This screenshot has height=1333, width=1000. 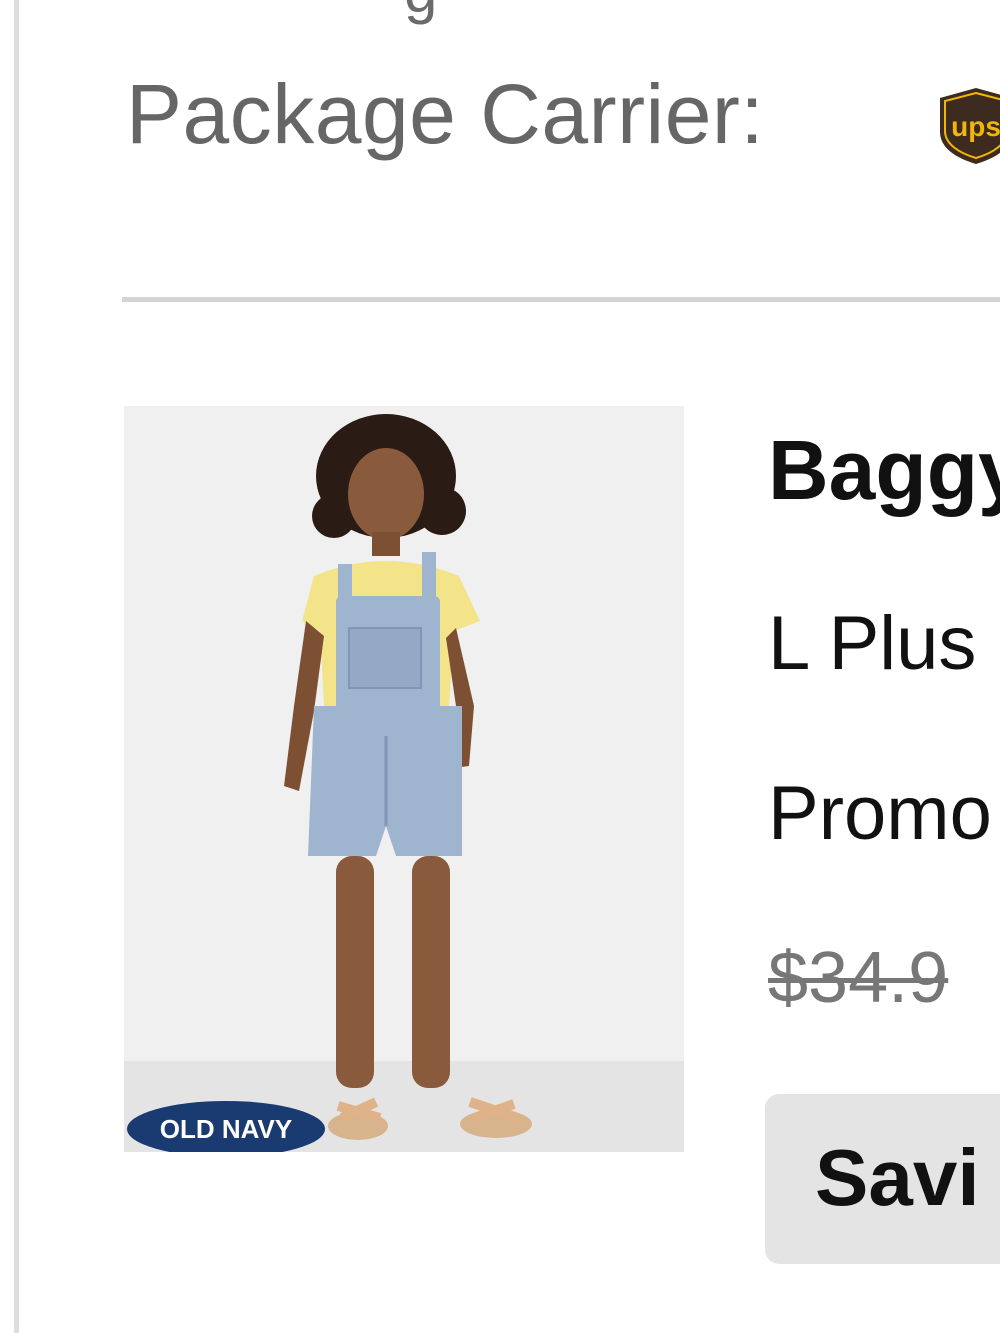 I want to click on clipped-text-fragment: g, so click(x=420, y=11).